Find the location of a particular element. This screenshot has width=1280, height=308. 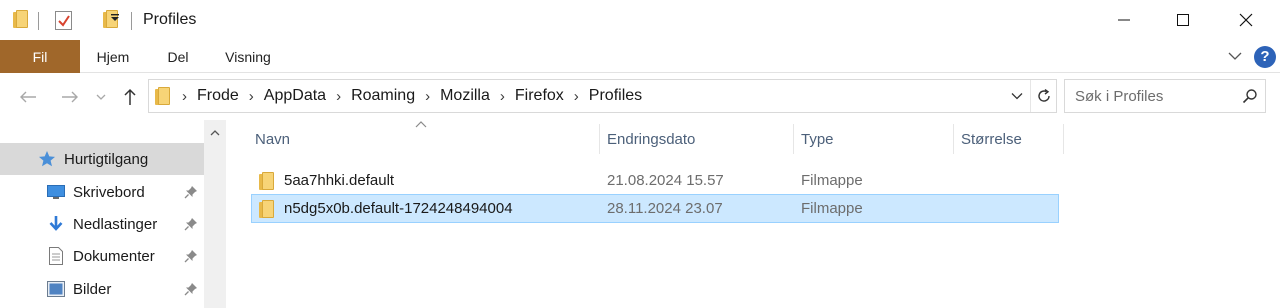

column-divider is located at coordinates (1063, 139).